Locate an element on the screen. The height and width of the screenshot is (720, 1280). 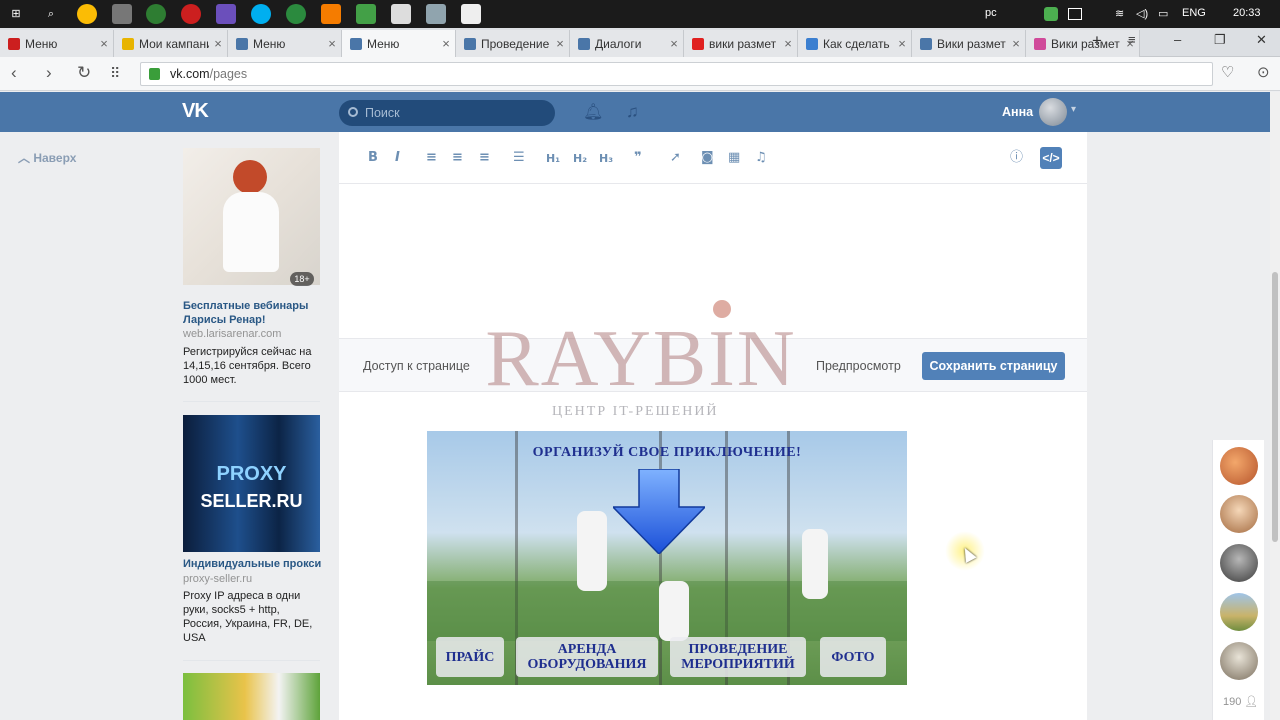
events-button: ПРОВЕДЕНИЕ МЕРОПРИЯТИЙ is located at coordinates (738, 657).